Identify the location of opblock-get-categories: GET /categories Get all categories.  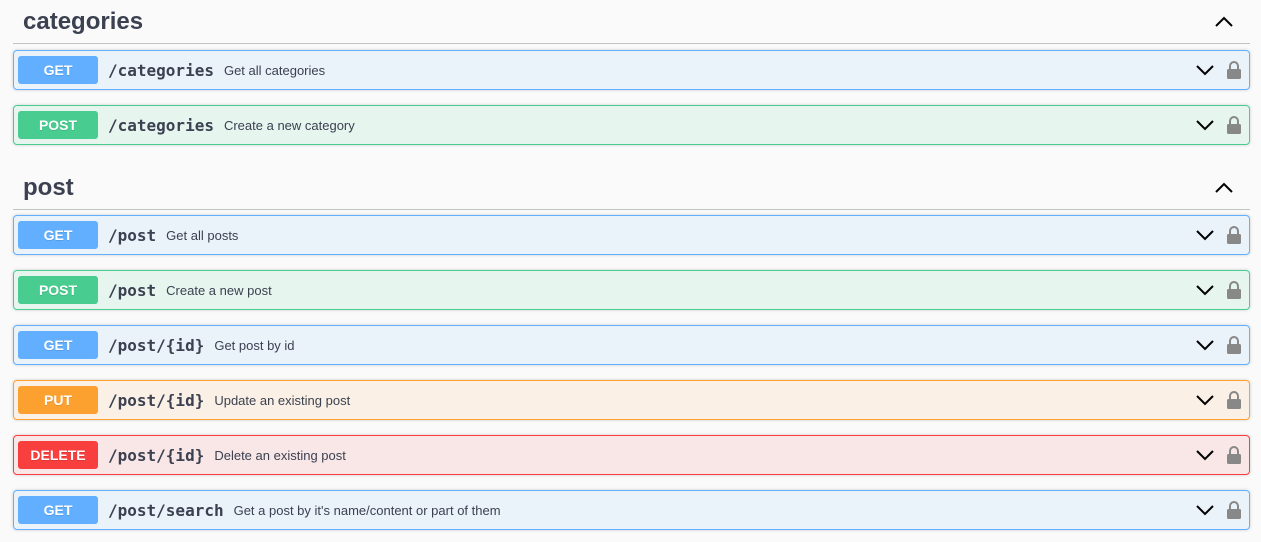
(631, 70).